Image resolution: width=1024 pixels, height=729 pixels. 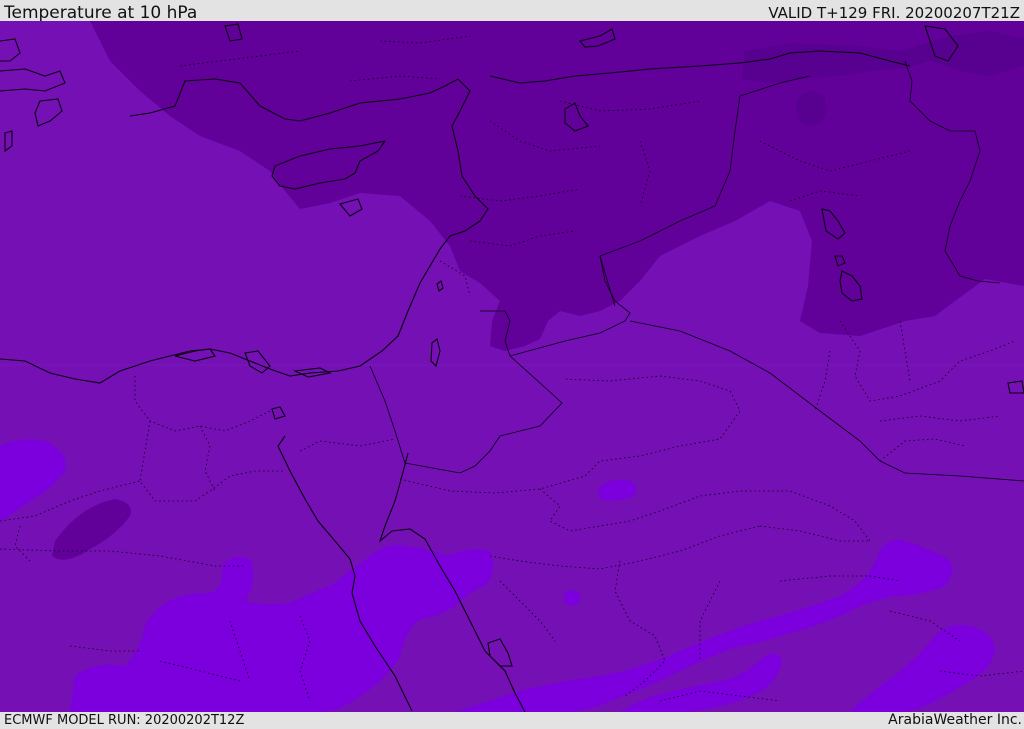 What do you see at coordinates (955, 720) in the screenshot?
I see `credit-text: ArabiaWeather Inc.` at bounding box center [955, 720].